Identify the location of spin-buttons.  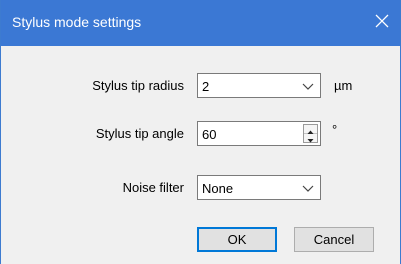
(310, 133).